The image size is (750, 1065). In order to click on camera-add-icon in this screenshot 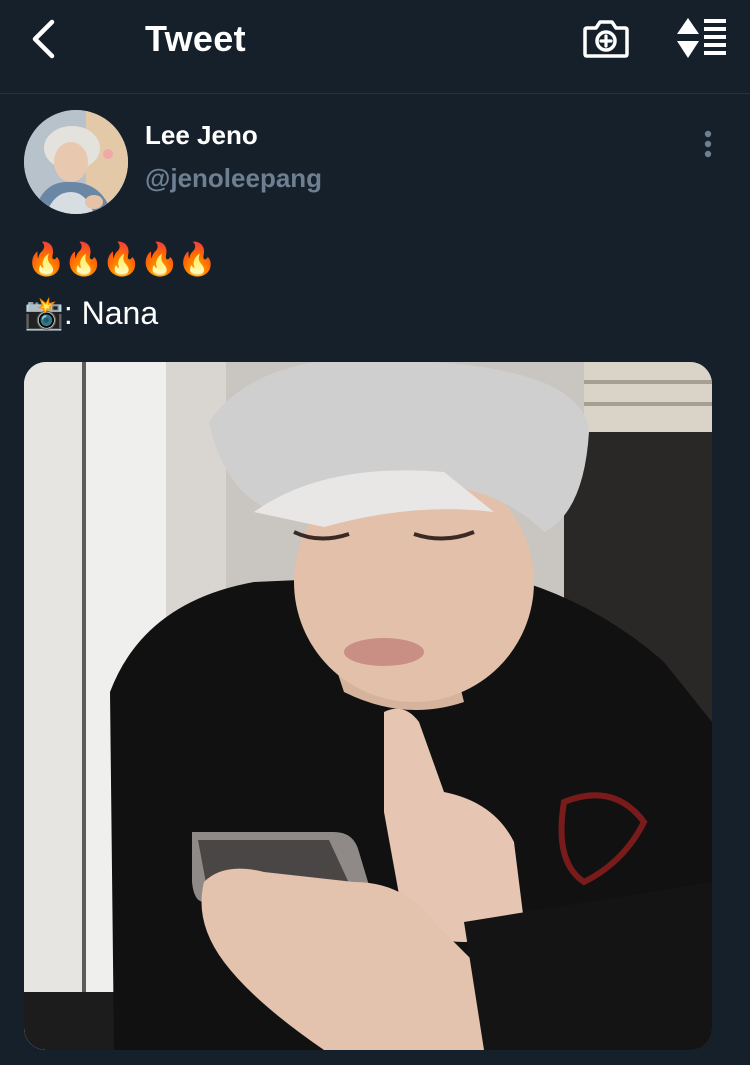, I will do `click(606, 39)`.